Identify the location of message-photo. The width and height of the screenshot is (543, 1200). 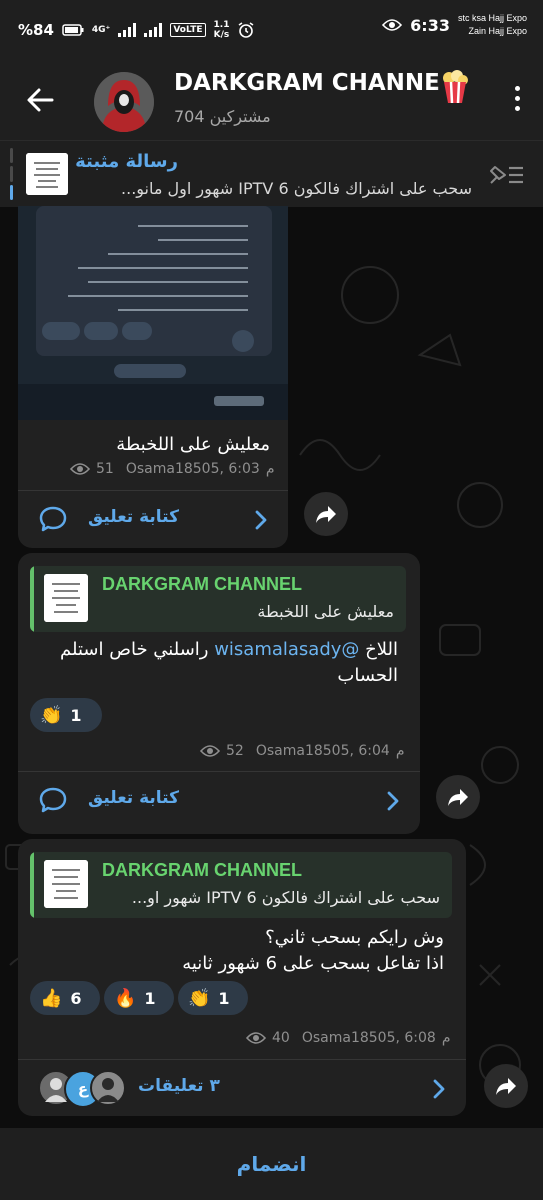
(153, 313).